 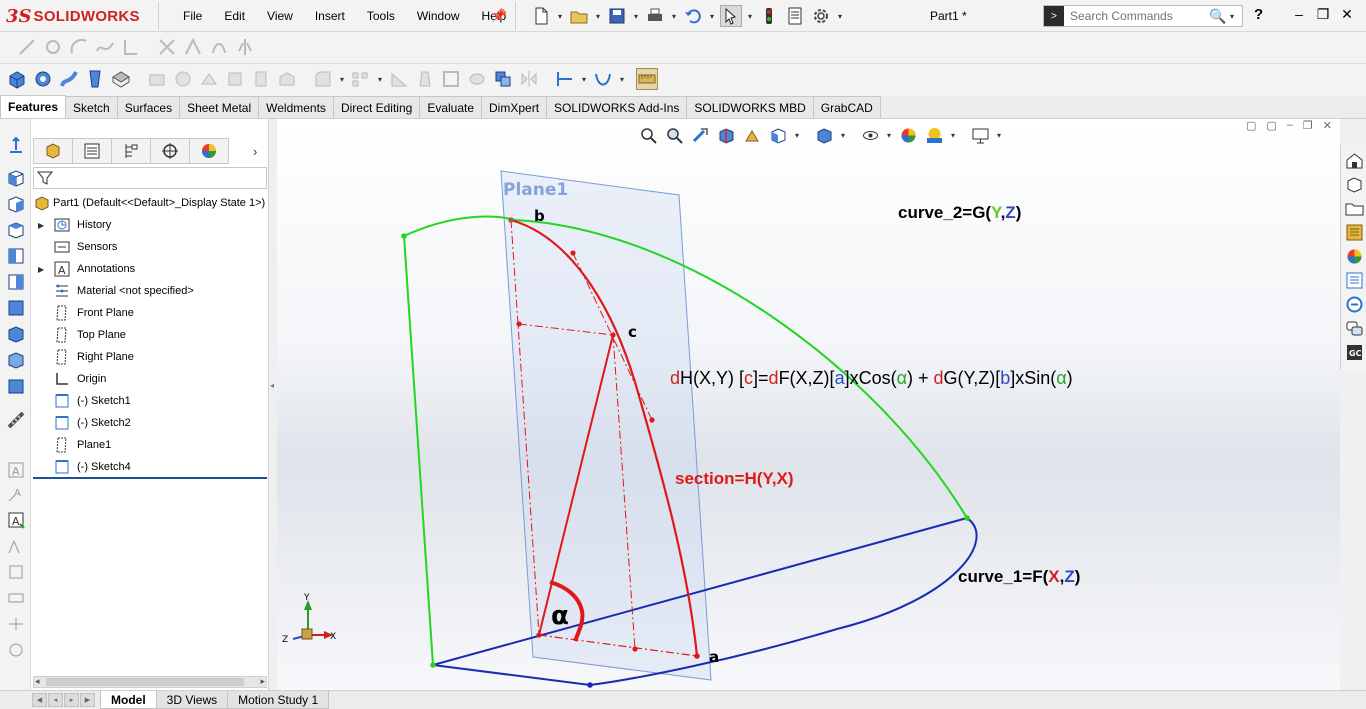 What do you see at coordinates (16, 334) in the screenshot?
I see `view-isometric-icon` at bounding box center [16, 334].